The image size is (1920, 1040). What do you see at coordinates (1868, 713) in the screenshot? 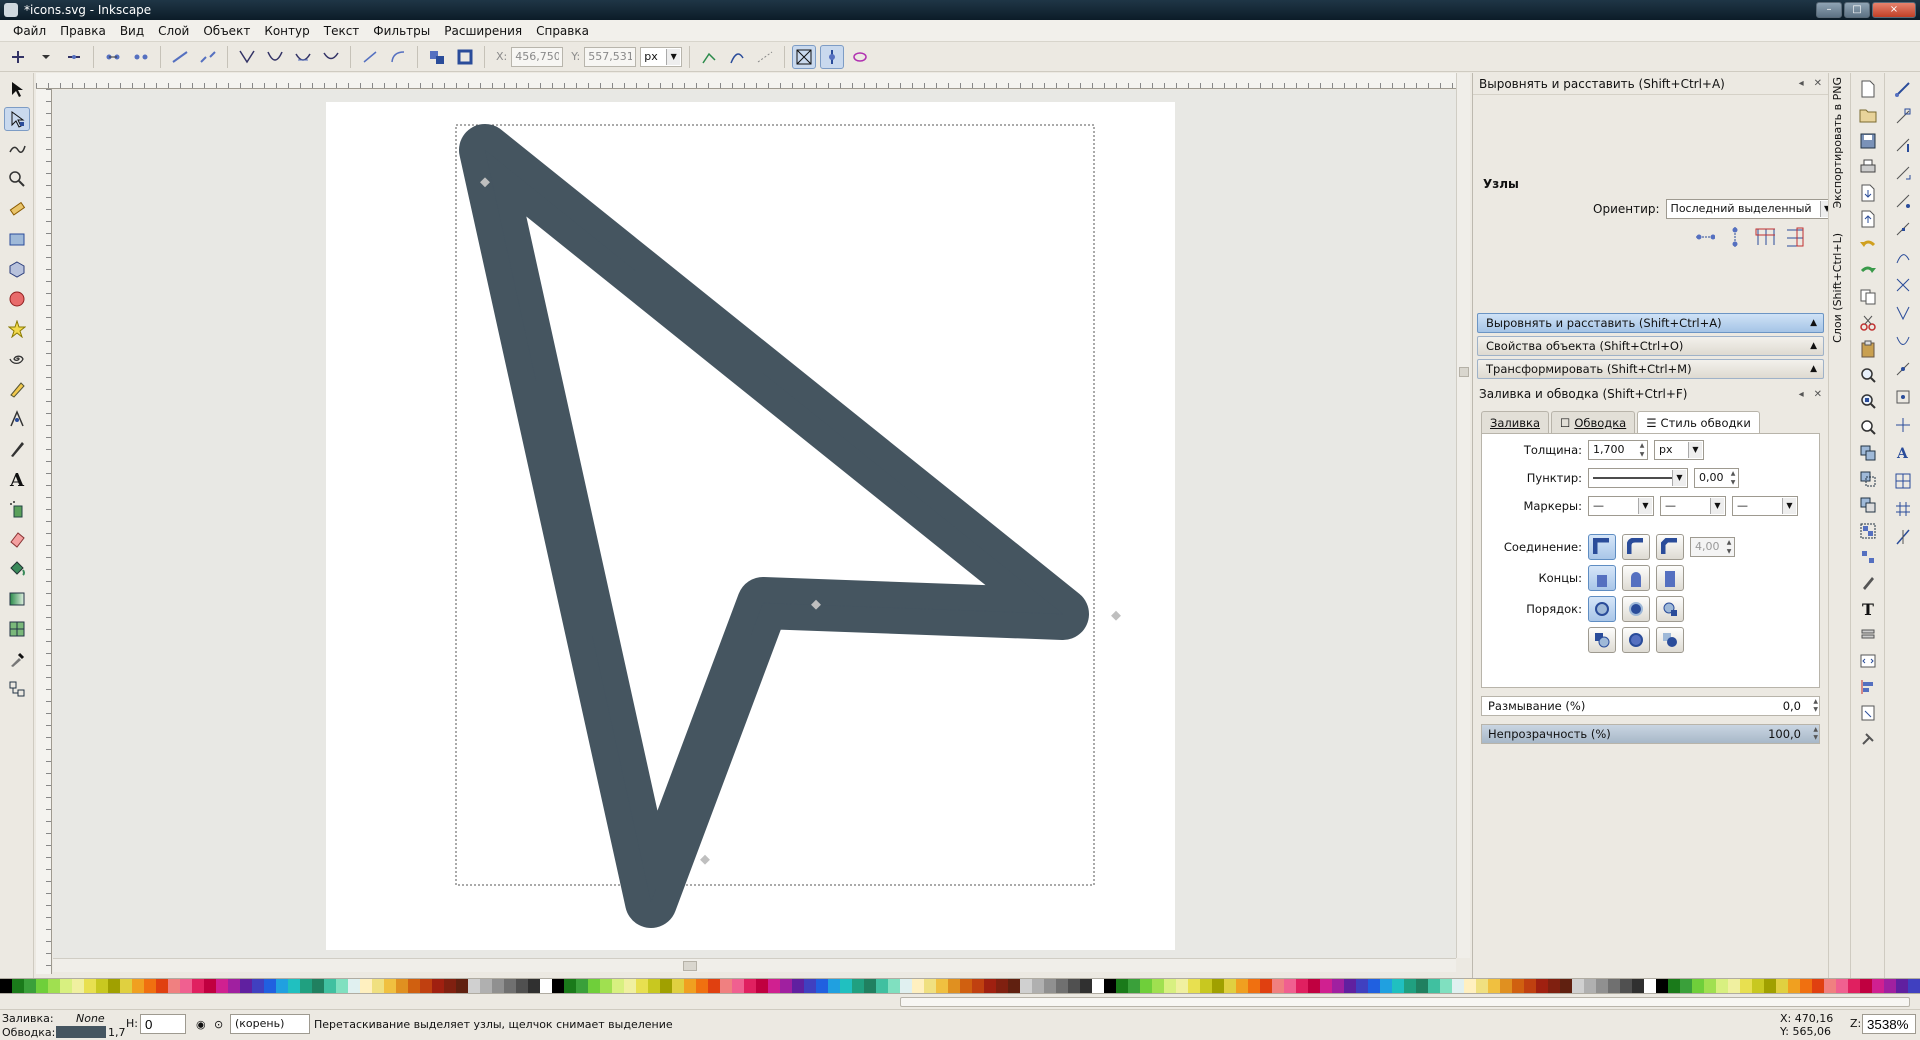
I see `document-properties-icon` at bounding box center [1868, 713].